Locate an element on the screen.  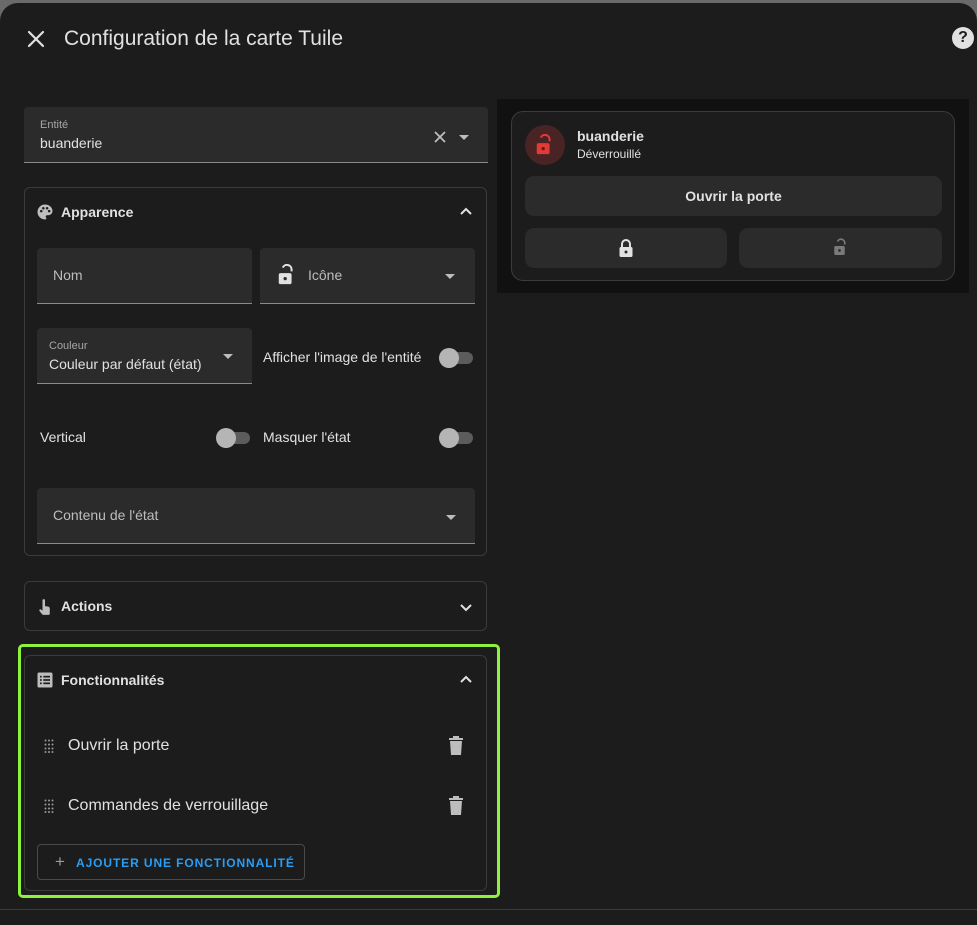
show-entity-picture-label: Afficher l'image de l'entité is located at coordinates (342, 357).